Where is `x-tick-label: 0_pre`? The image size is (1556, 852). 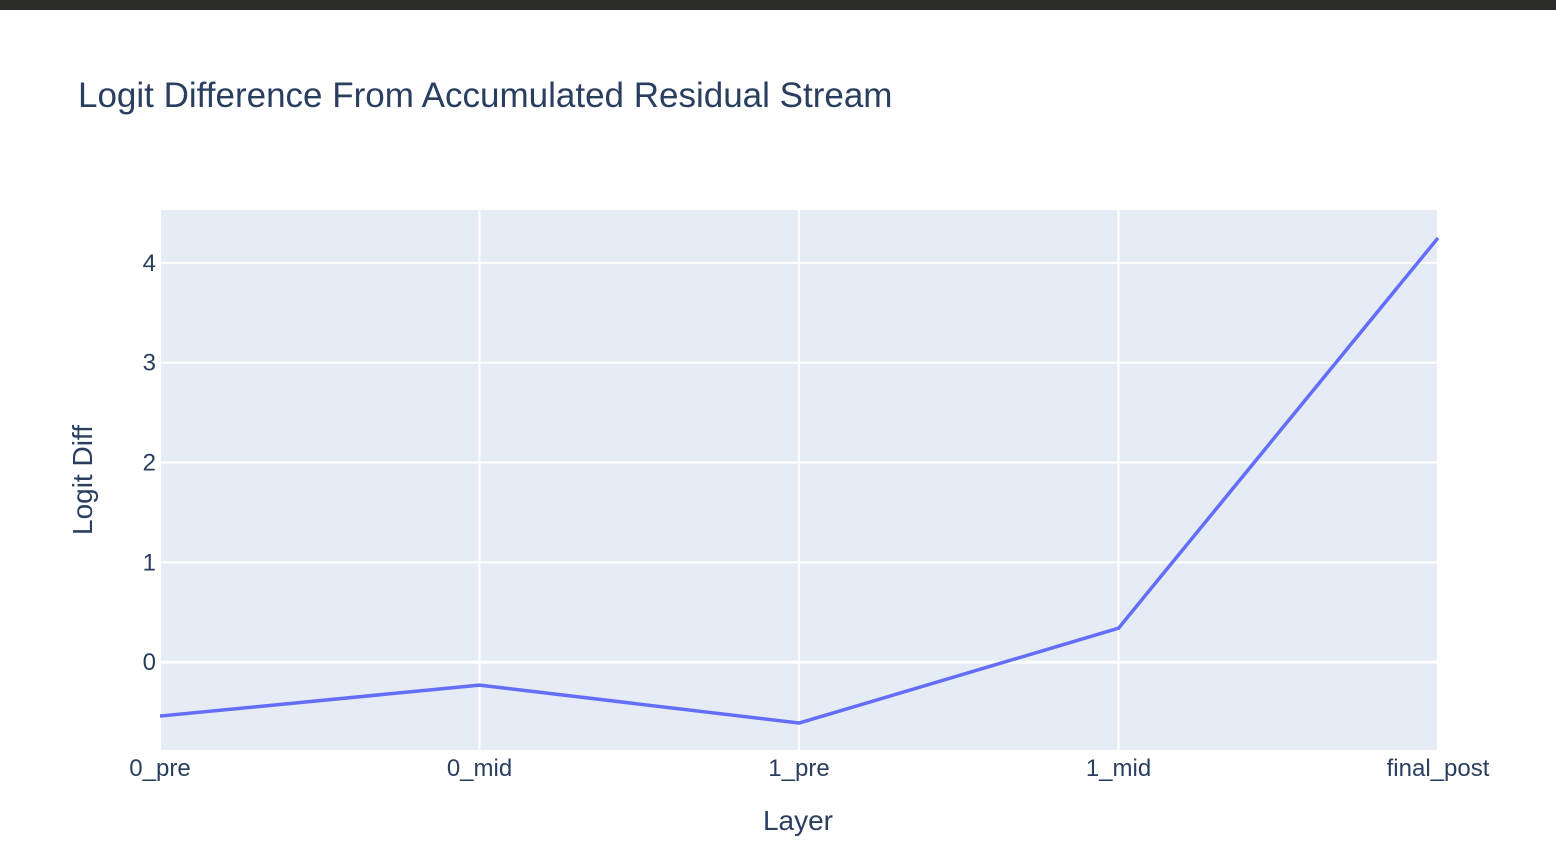
x-tick-label: 0_pre is located at coordinates (159, 768).